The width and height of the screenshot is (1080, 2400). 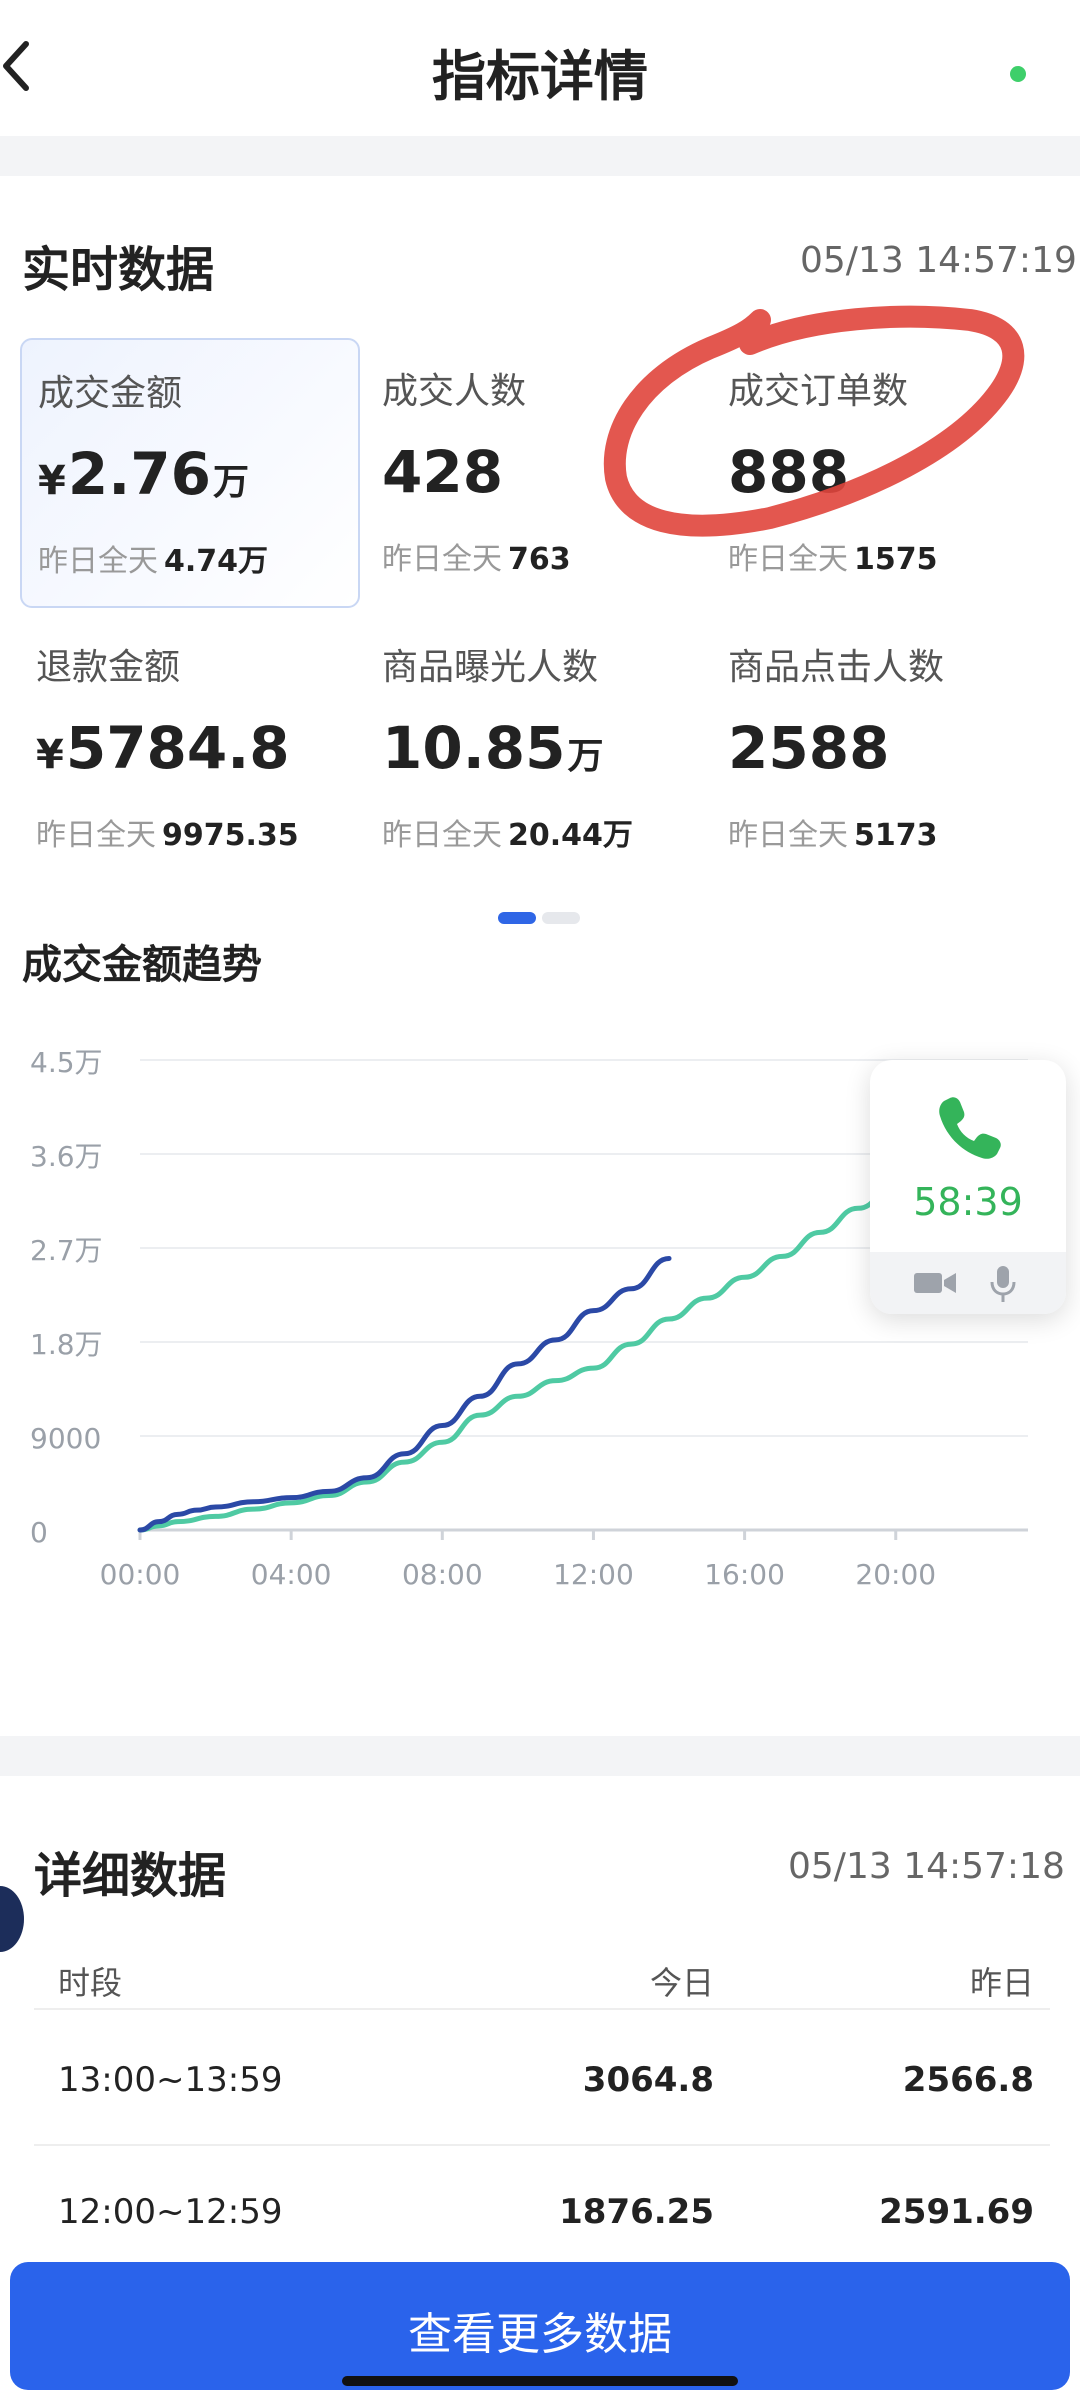 What do you see at coordinates (90, 1983) in the screenshot?
I see `column-header: 时段` at bounding box center [90, 1983].